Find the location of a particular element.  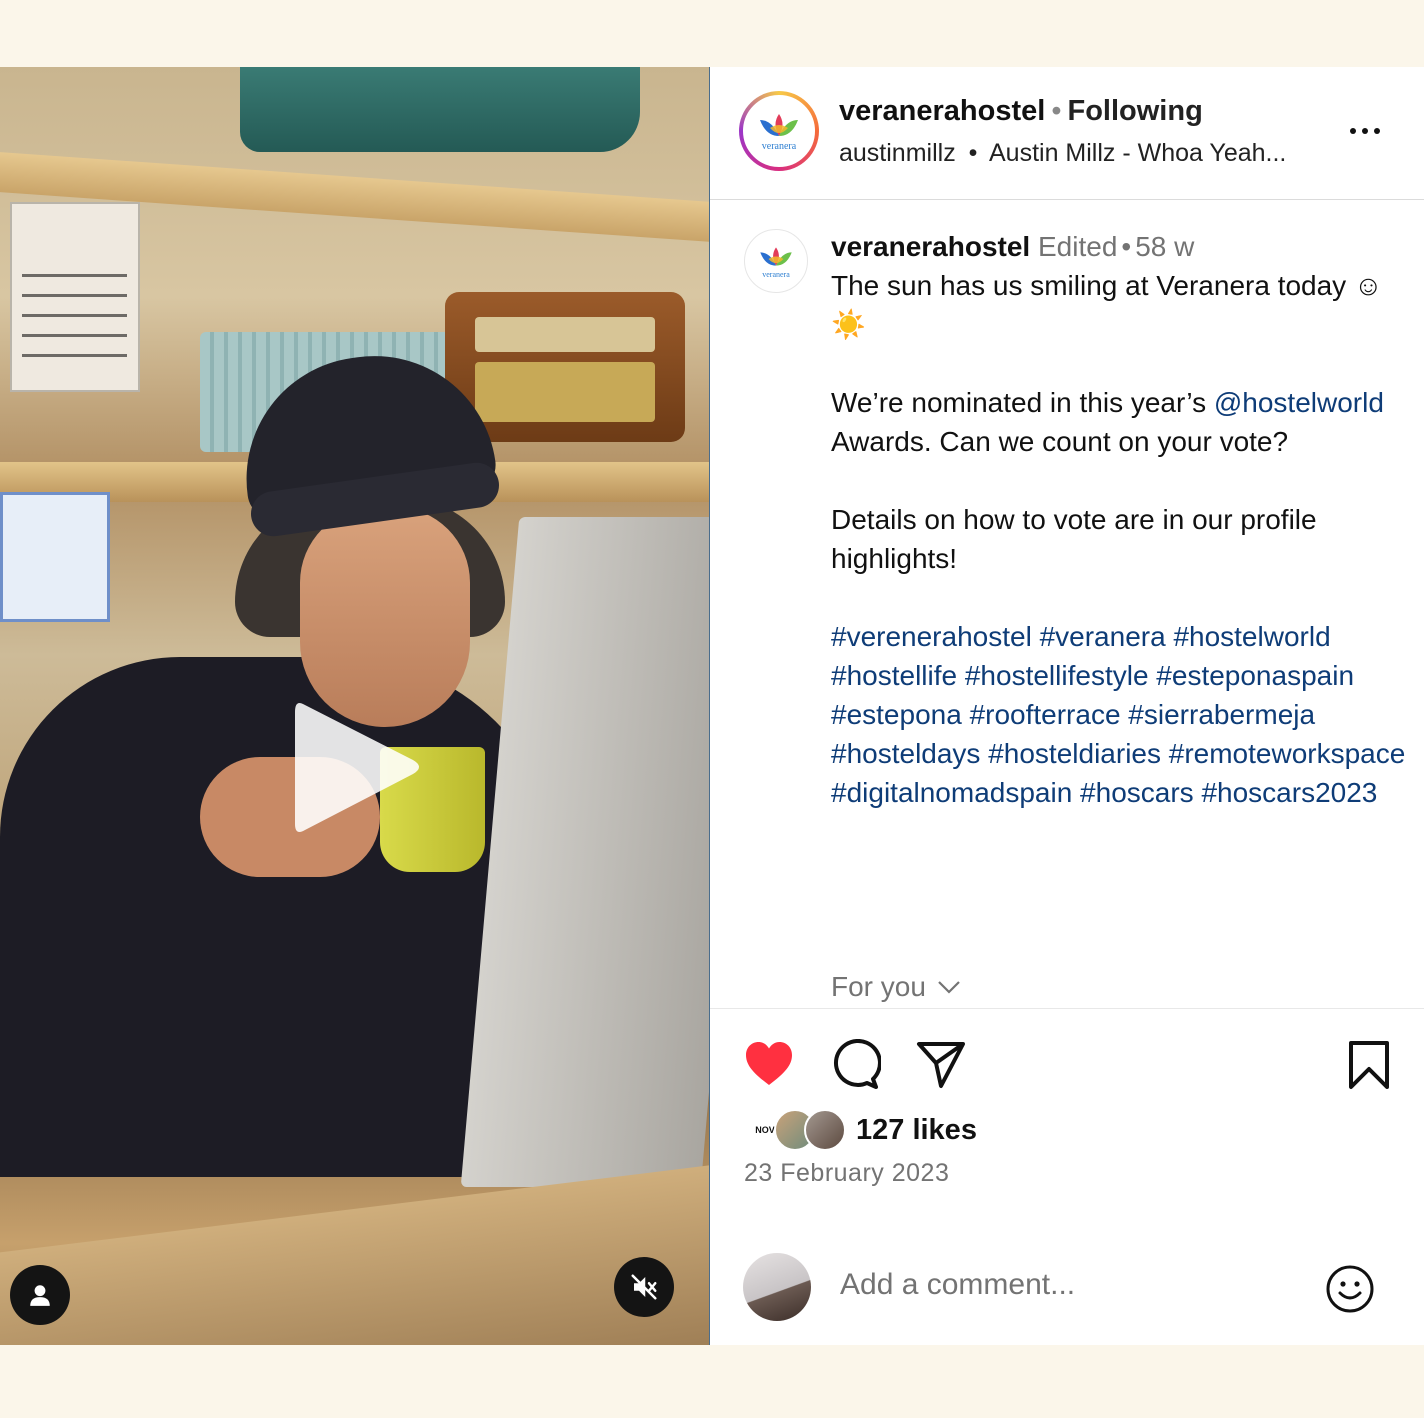

current-user-avatar is located at coordinates (777, 1287).